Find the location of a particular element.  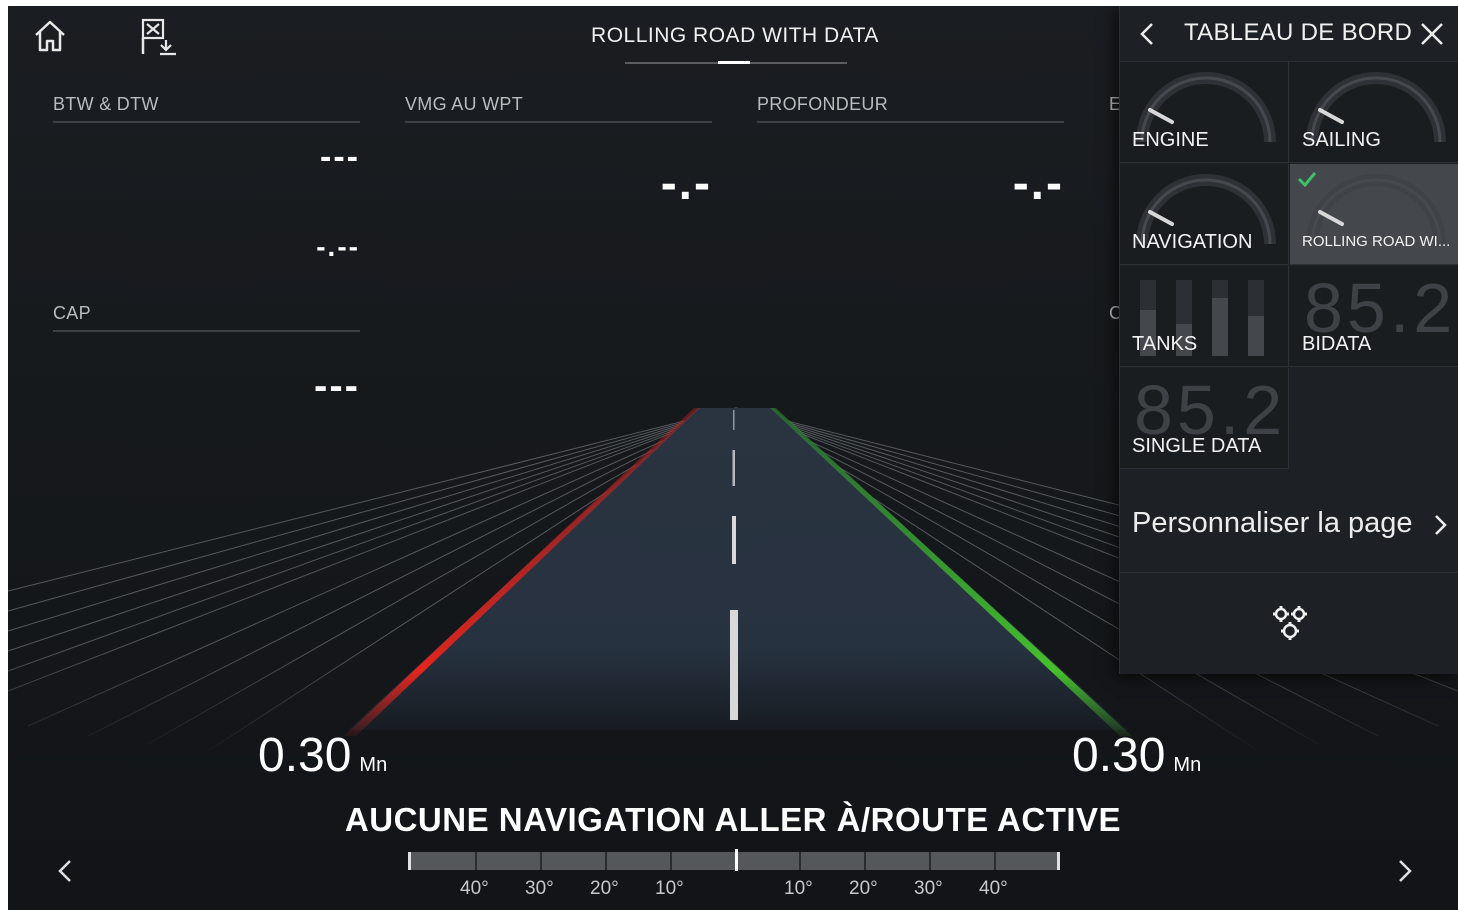

next-page-button is located at coordinates (1405, 871).